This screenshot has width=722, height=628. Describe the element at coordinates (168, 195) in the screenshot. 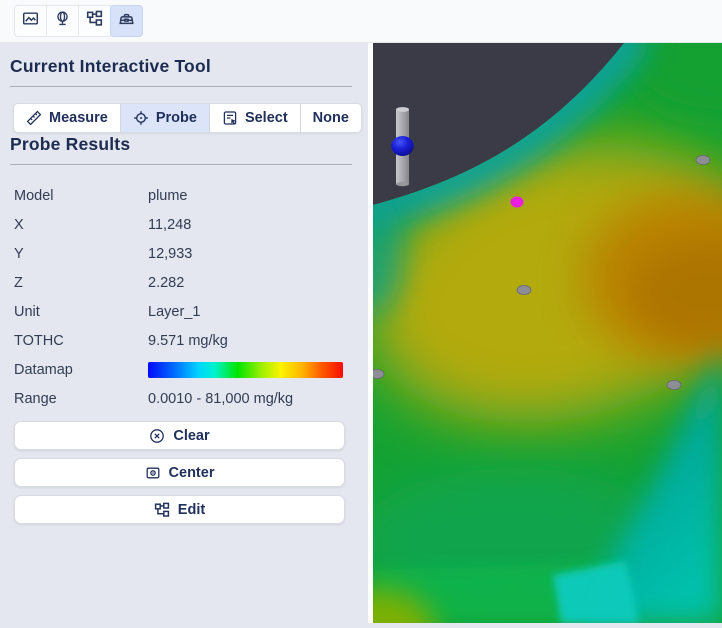

I see `row-value: plume` at that location.